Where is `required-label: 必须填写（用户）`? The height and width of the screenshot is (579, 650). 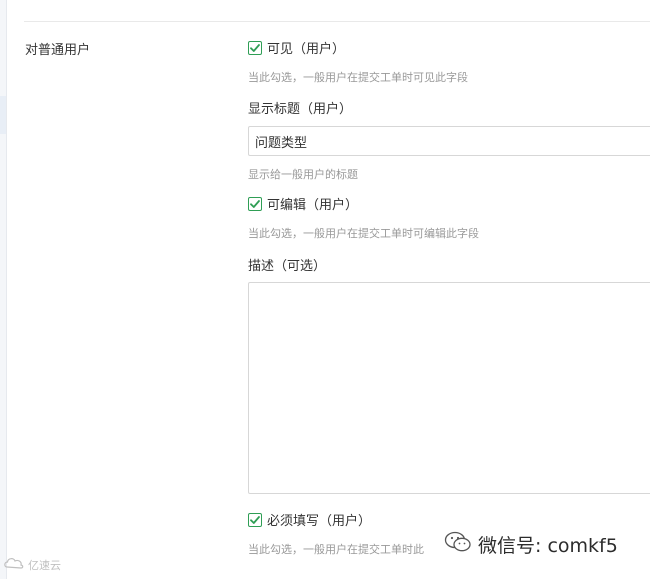 required-label: 必须填写（用户） is located at coordinates (319, 521).